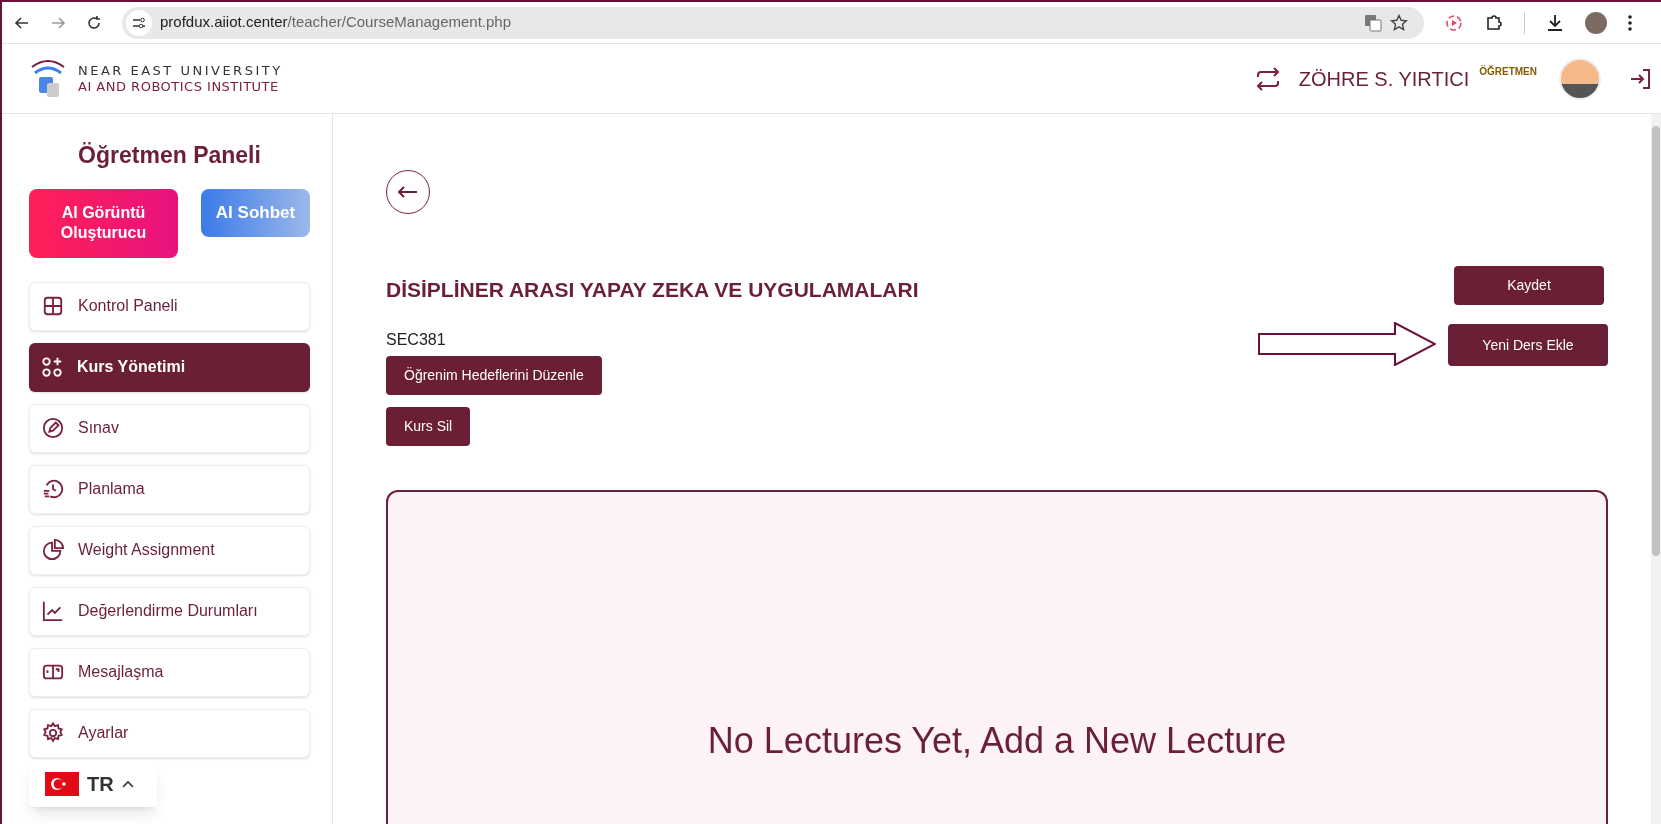  What do you see at coordinates (224, 22) in the screenshot?
I see `url-host: profdux.aiiot.center` at bounding box center [224, 22].